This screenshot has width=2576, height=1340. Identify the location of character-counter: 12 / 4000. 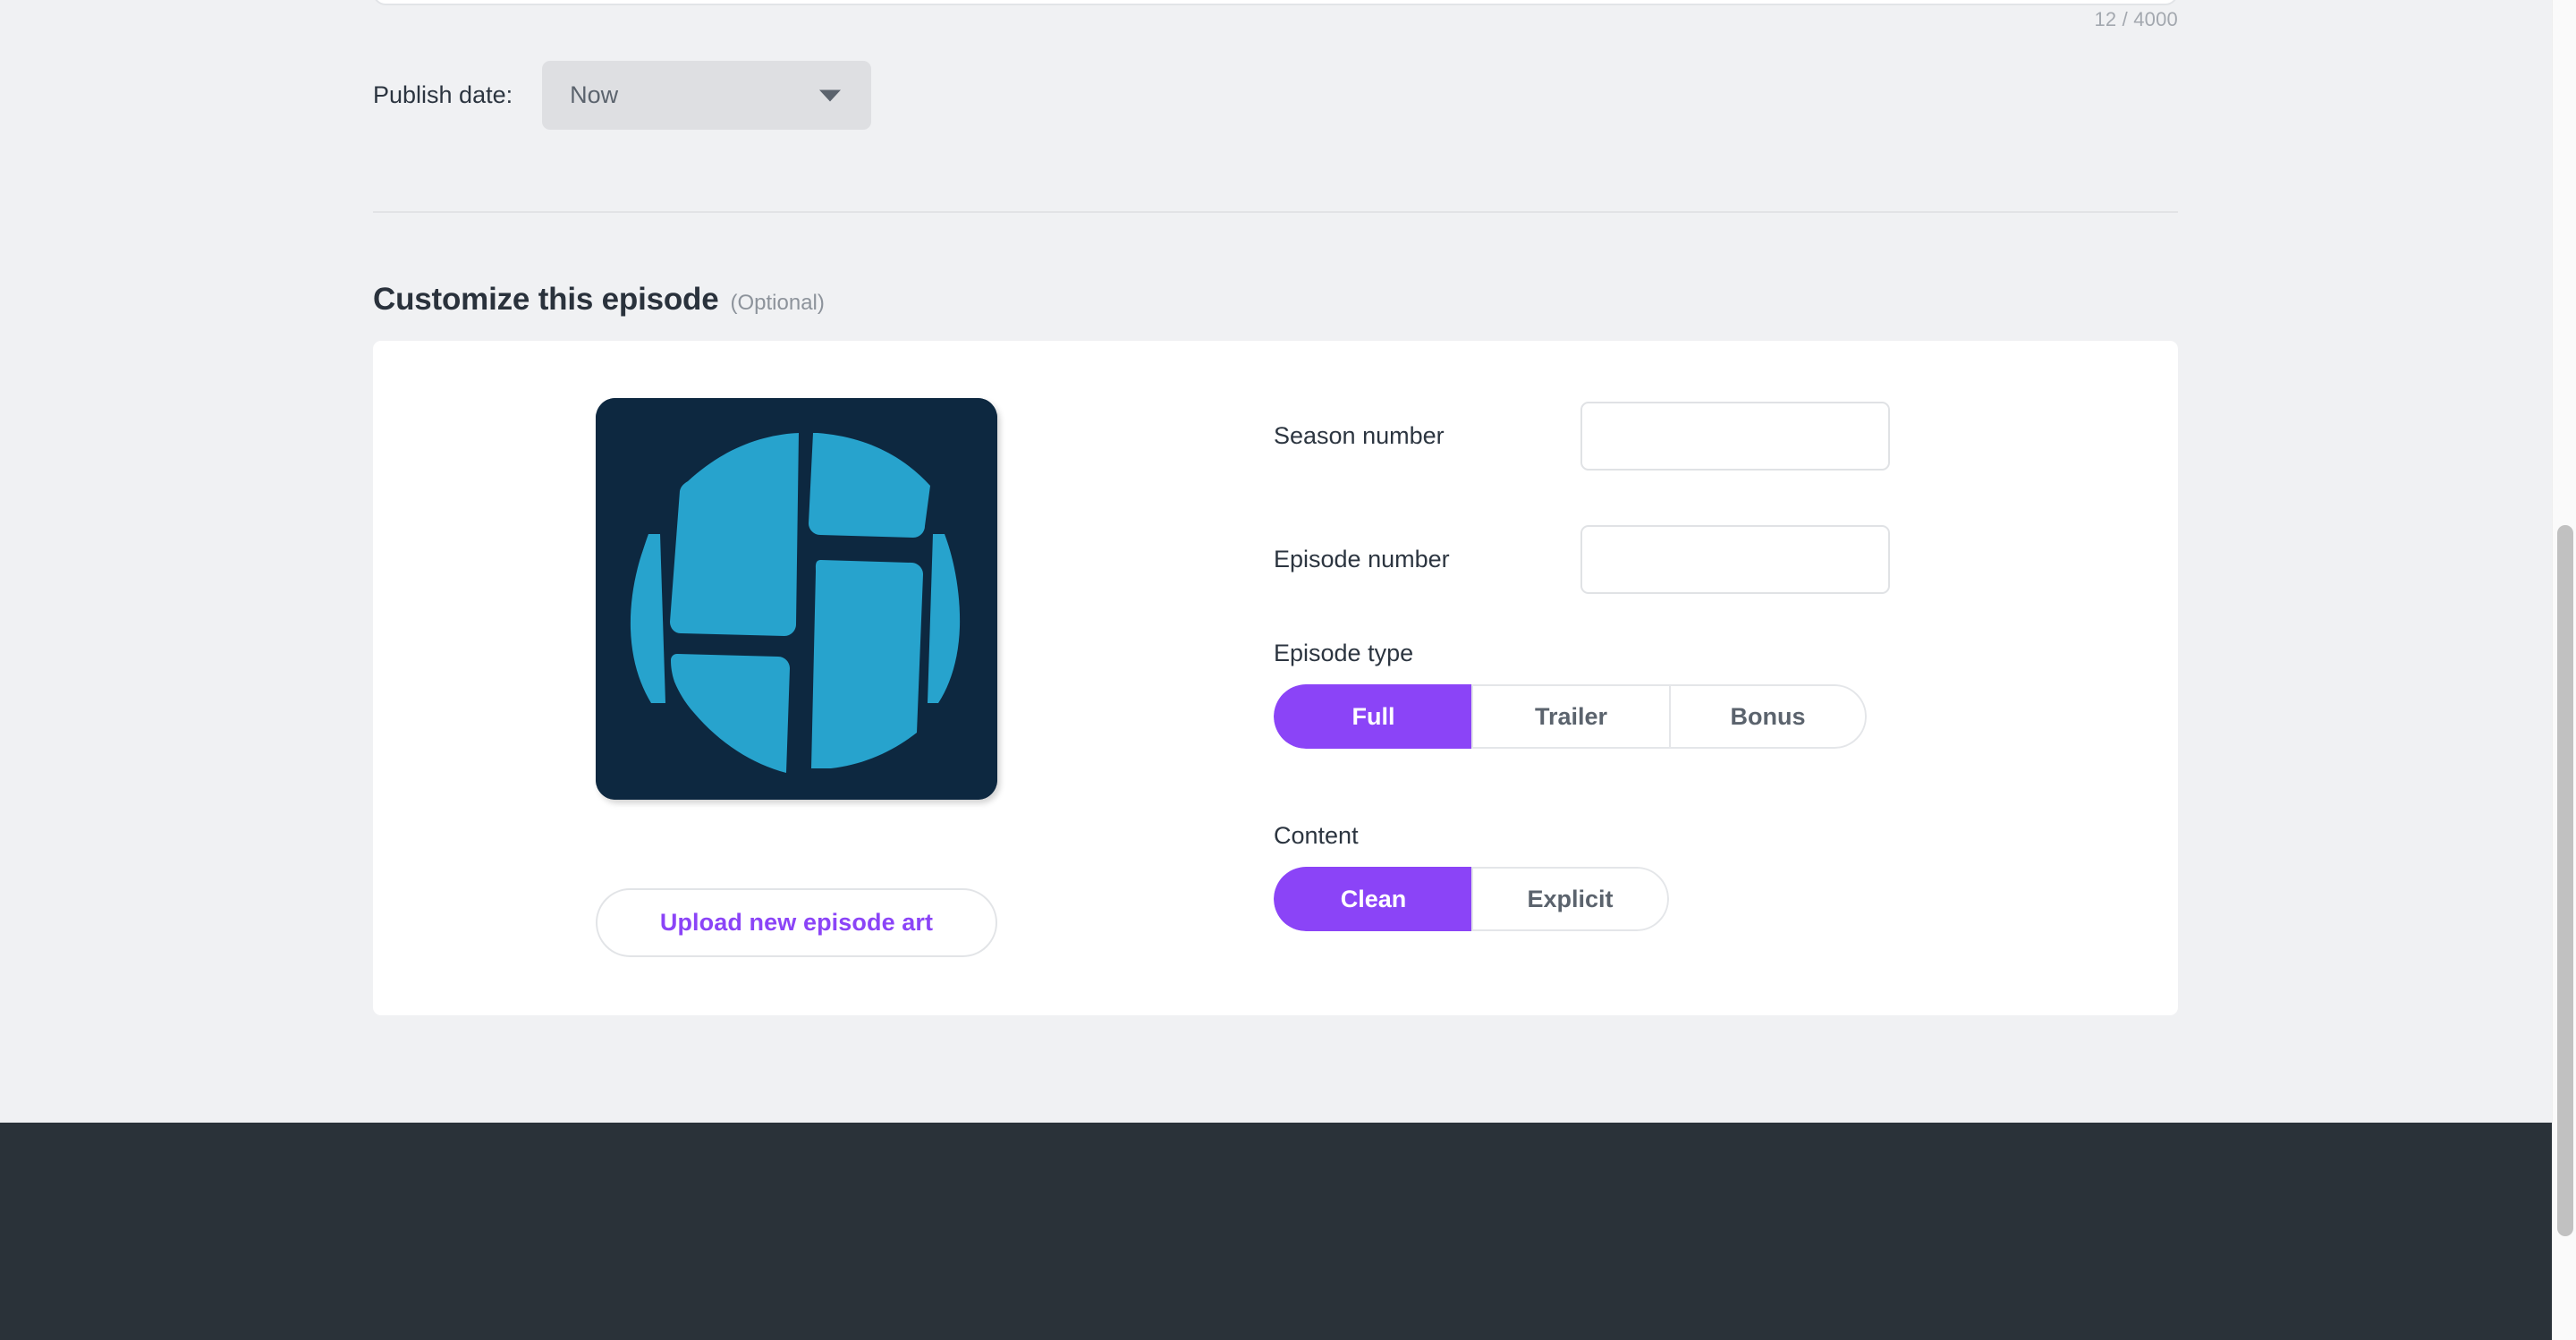
(2136, 19).